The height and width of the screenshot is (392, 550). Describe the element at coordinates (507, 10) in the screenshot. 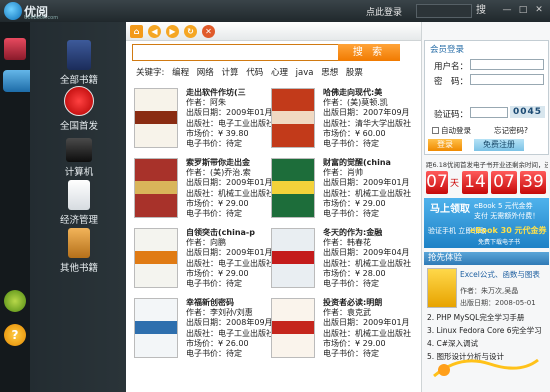

I see `minimize-button: —` at that location.